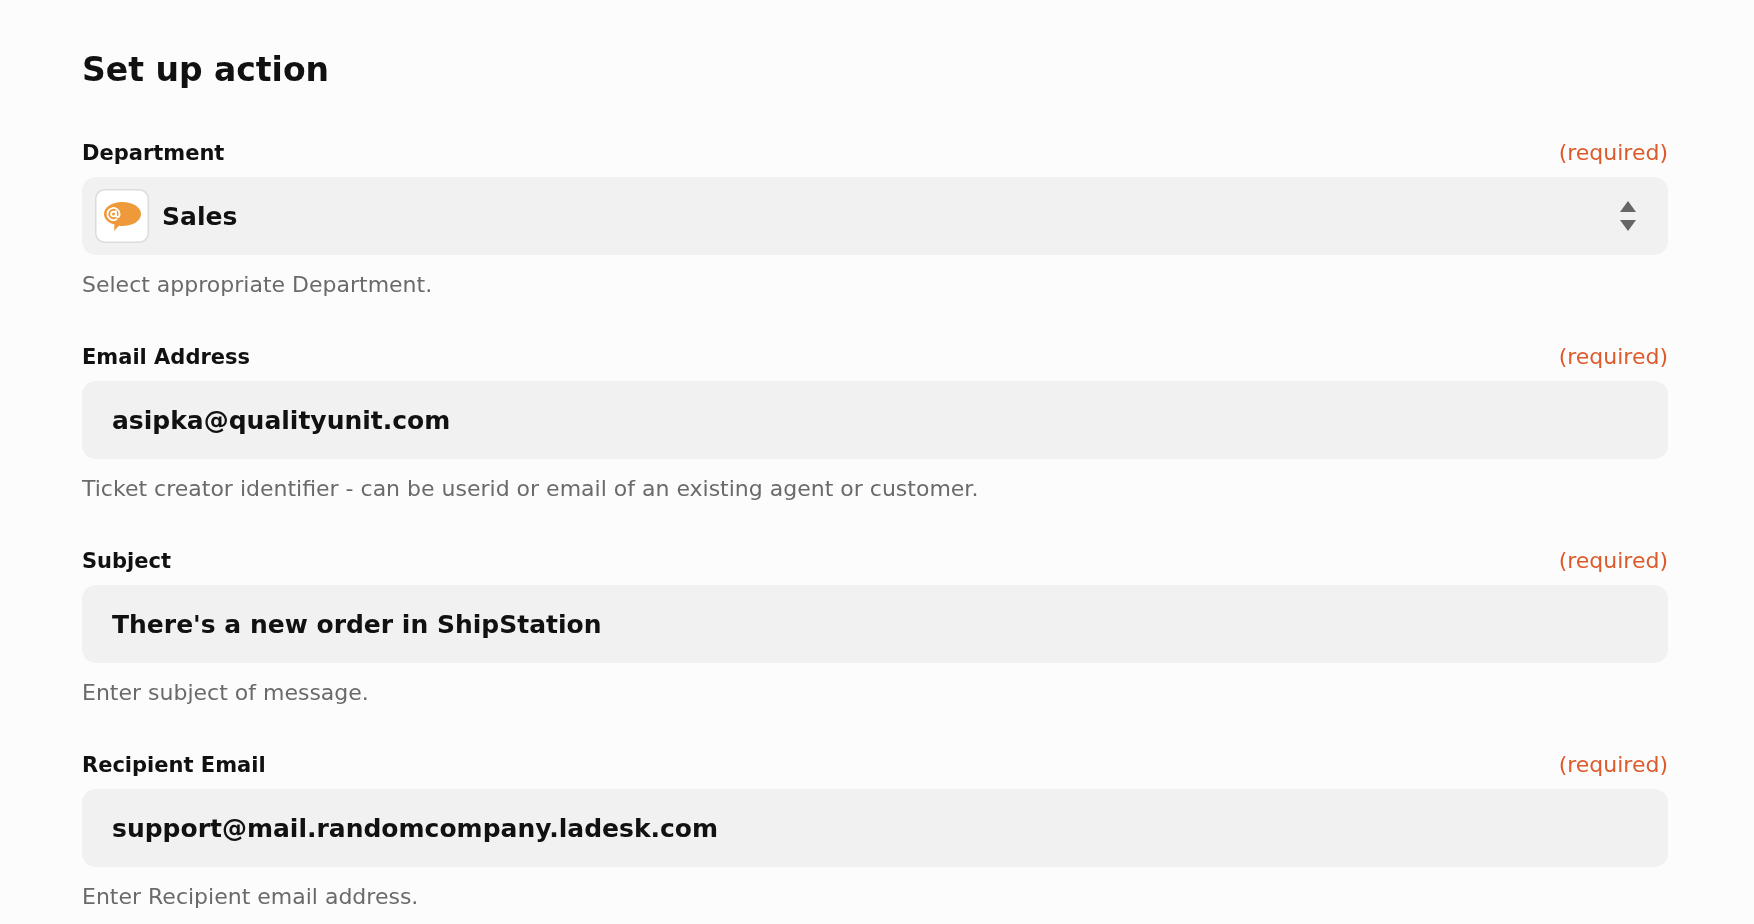  What do you see at coordinates (127, 561) in the screenshot?
I see `field-label: Subject` at bounding box center [127, 561].